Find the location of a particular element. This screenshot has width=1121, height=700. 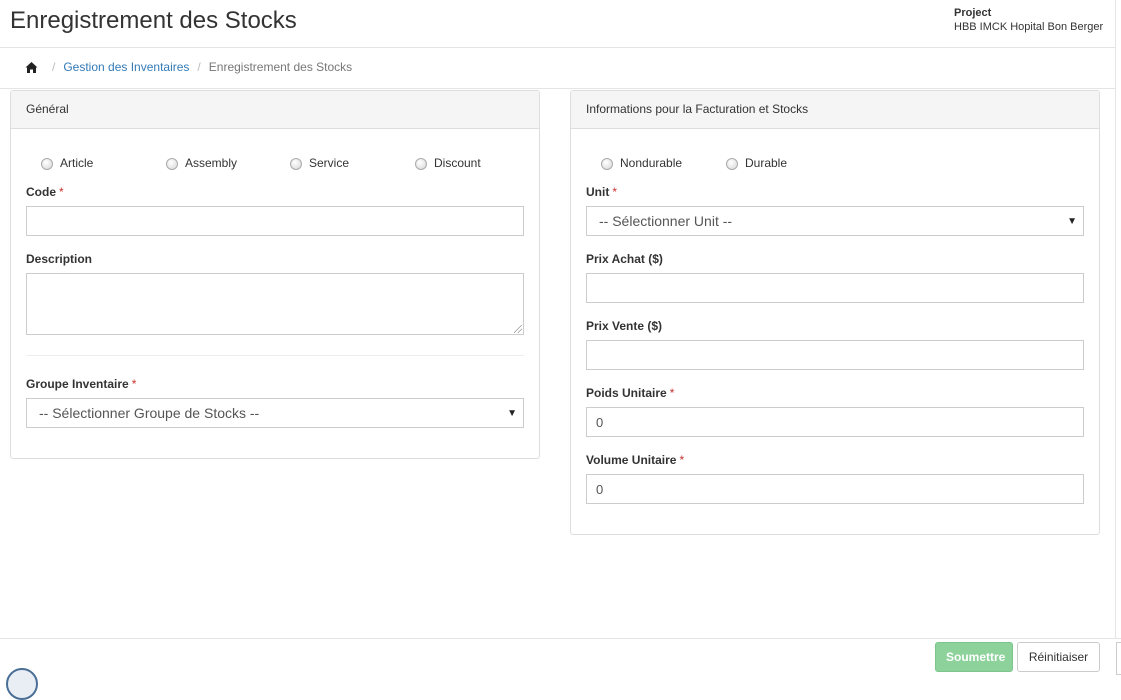

radio-label: Nondurable is located at coordinates (651, 162).